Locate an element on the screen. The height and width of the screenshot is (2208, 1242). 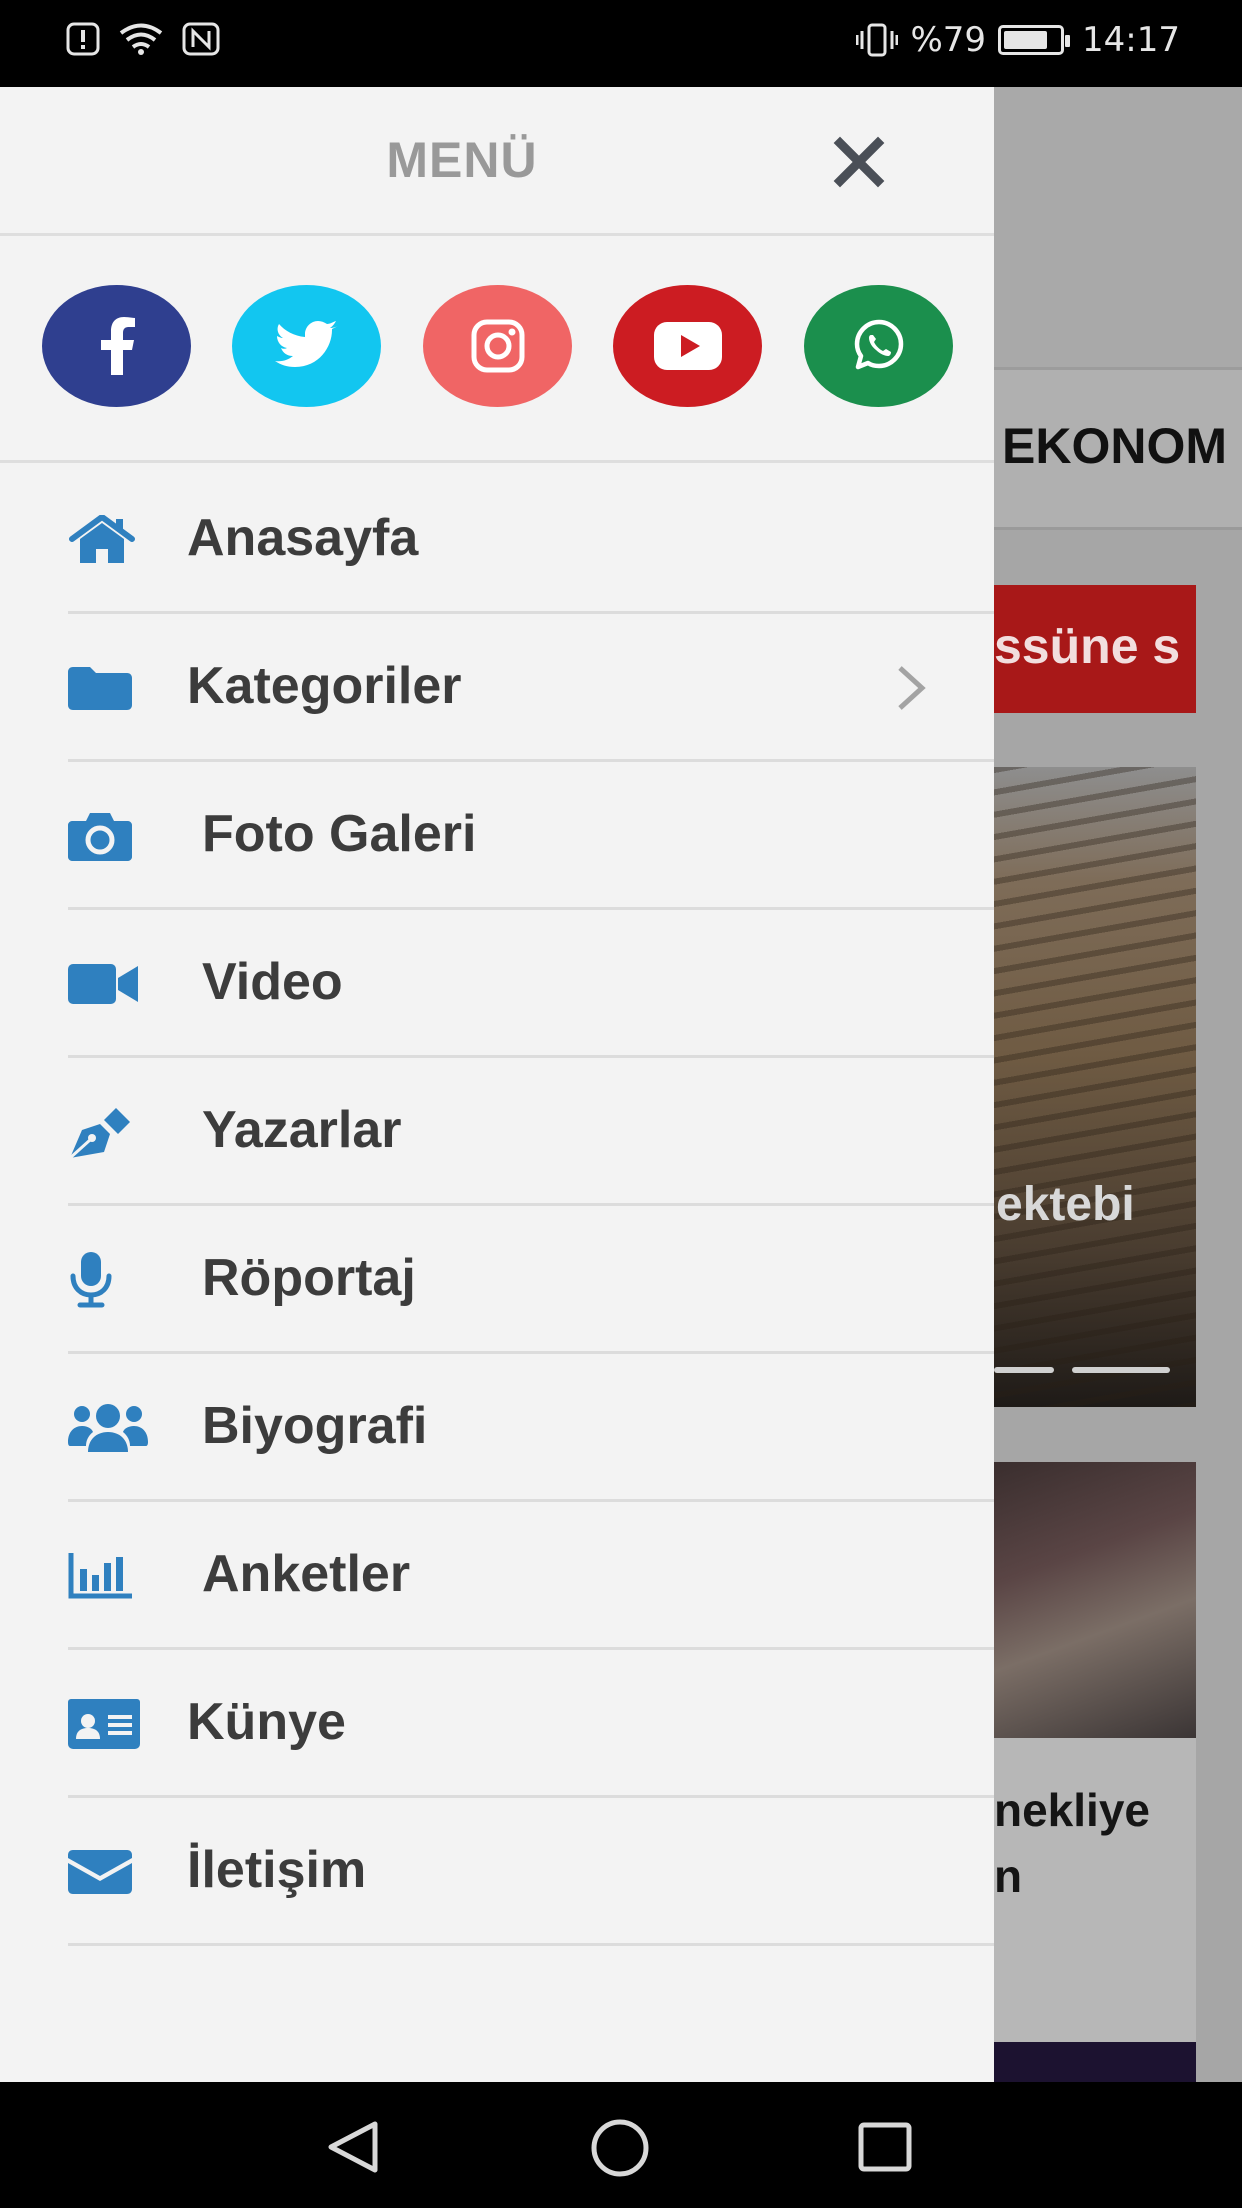
whatsapp-button is located at coordinates (878, 346).